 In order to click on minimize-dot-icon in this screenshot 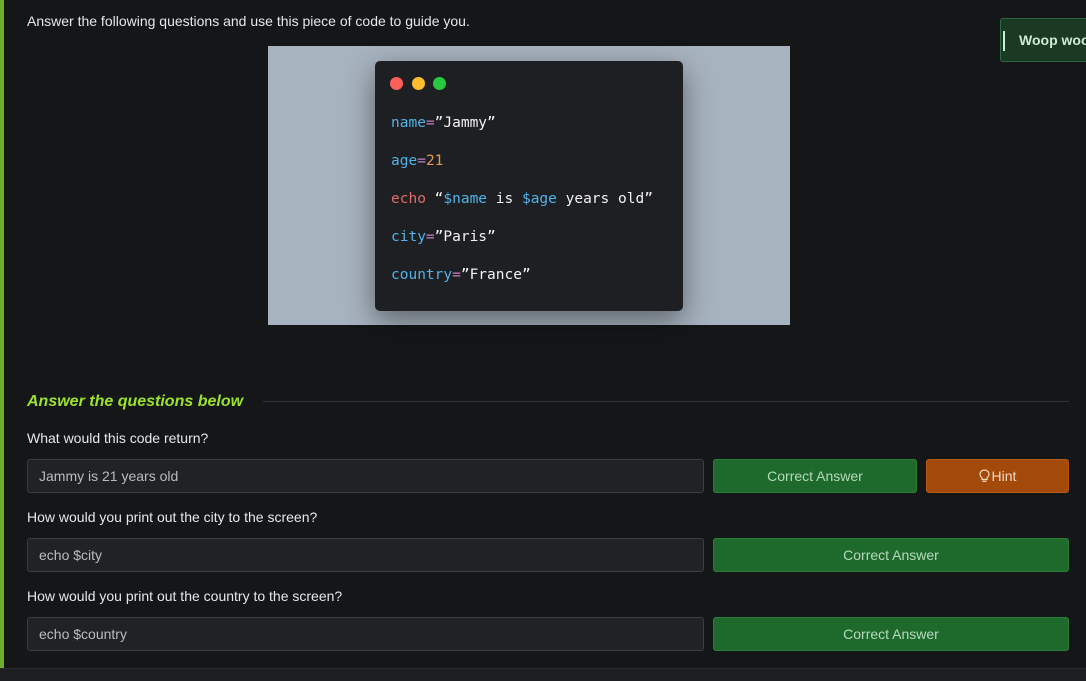, I will do `click(418, 83)`.